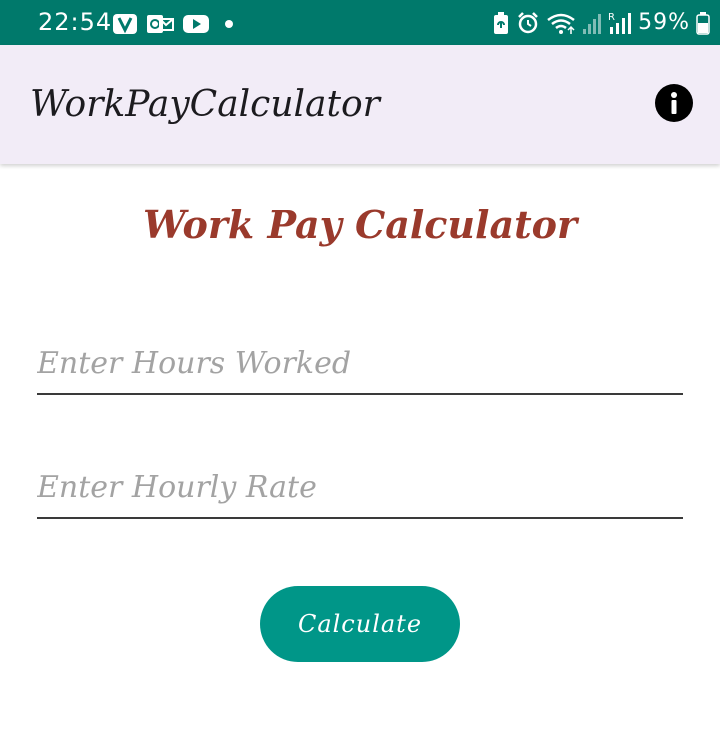 The image size is (720, 743). I want to click on battery-icon, so click(703, 23).